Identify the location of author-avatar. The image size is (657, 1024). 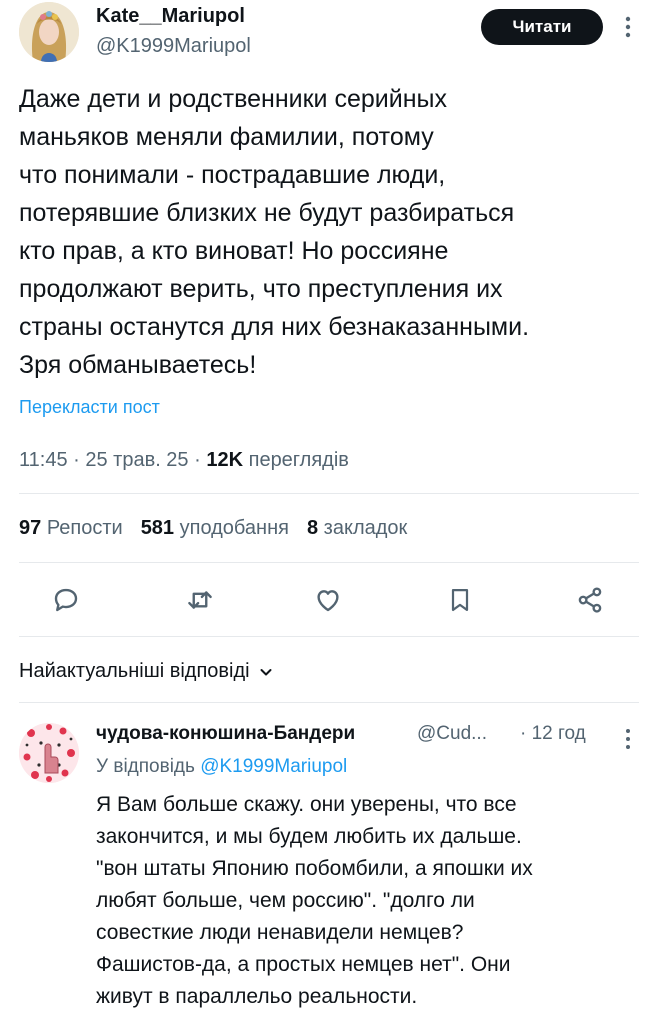
(49, 32).